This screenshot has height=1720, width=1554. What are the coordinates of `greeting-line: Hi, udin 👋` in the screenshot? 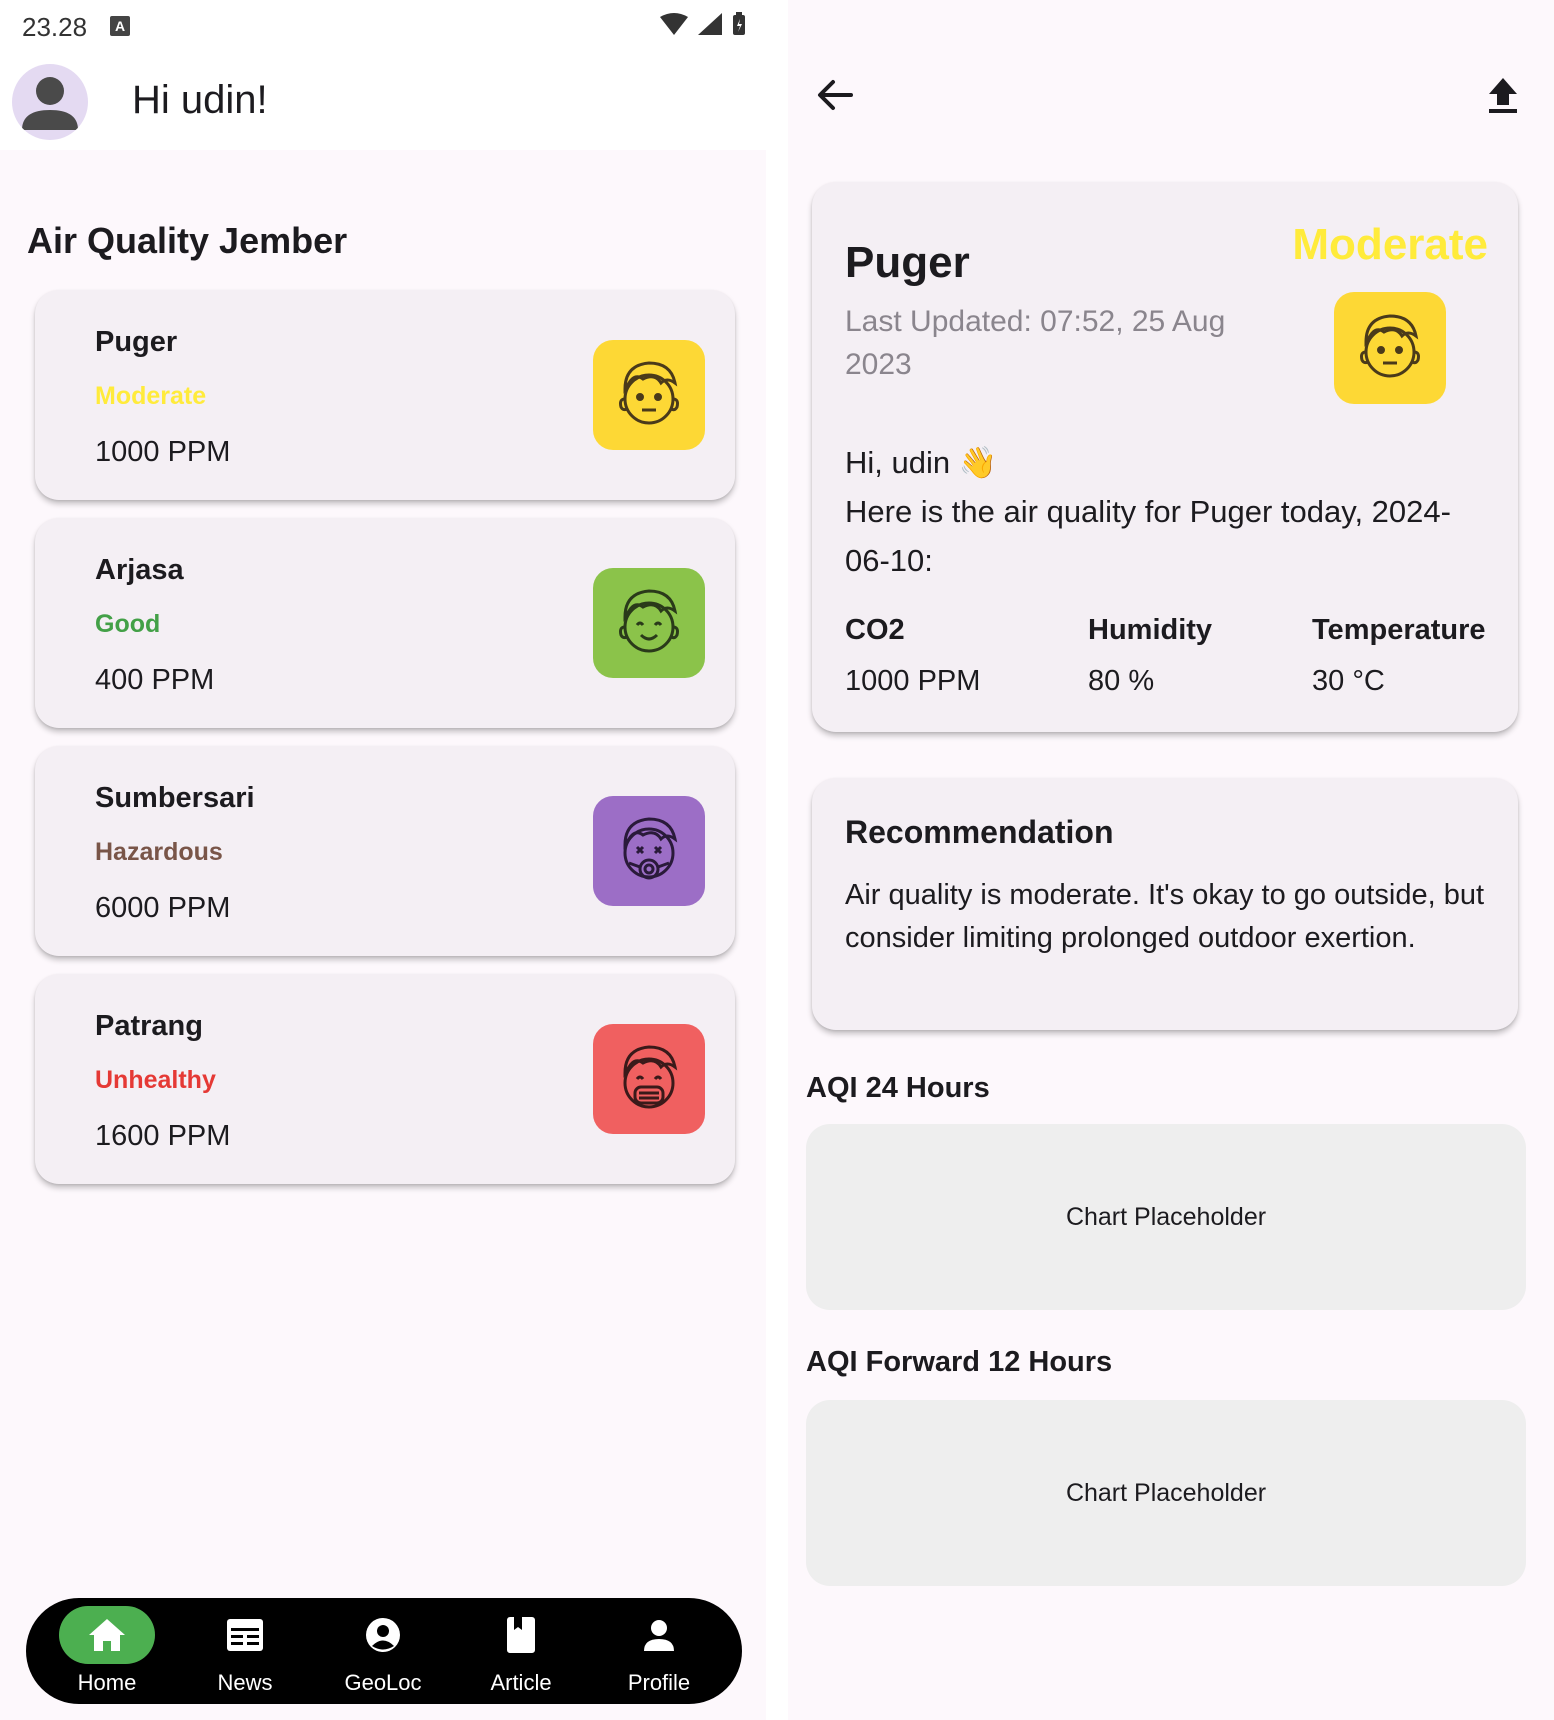 It's located at (921, 462).